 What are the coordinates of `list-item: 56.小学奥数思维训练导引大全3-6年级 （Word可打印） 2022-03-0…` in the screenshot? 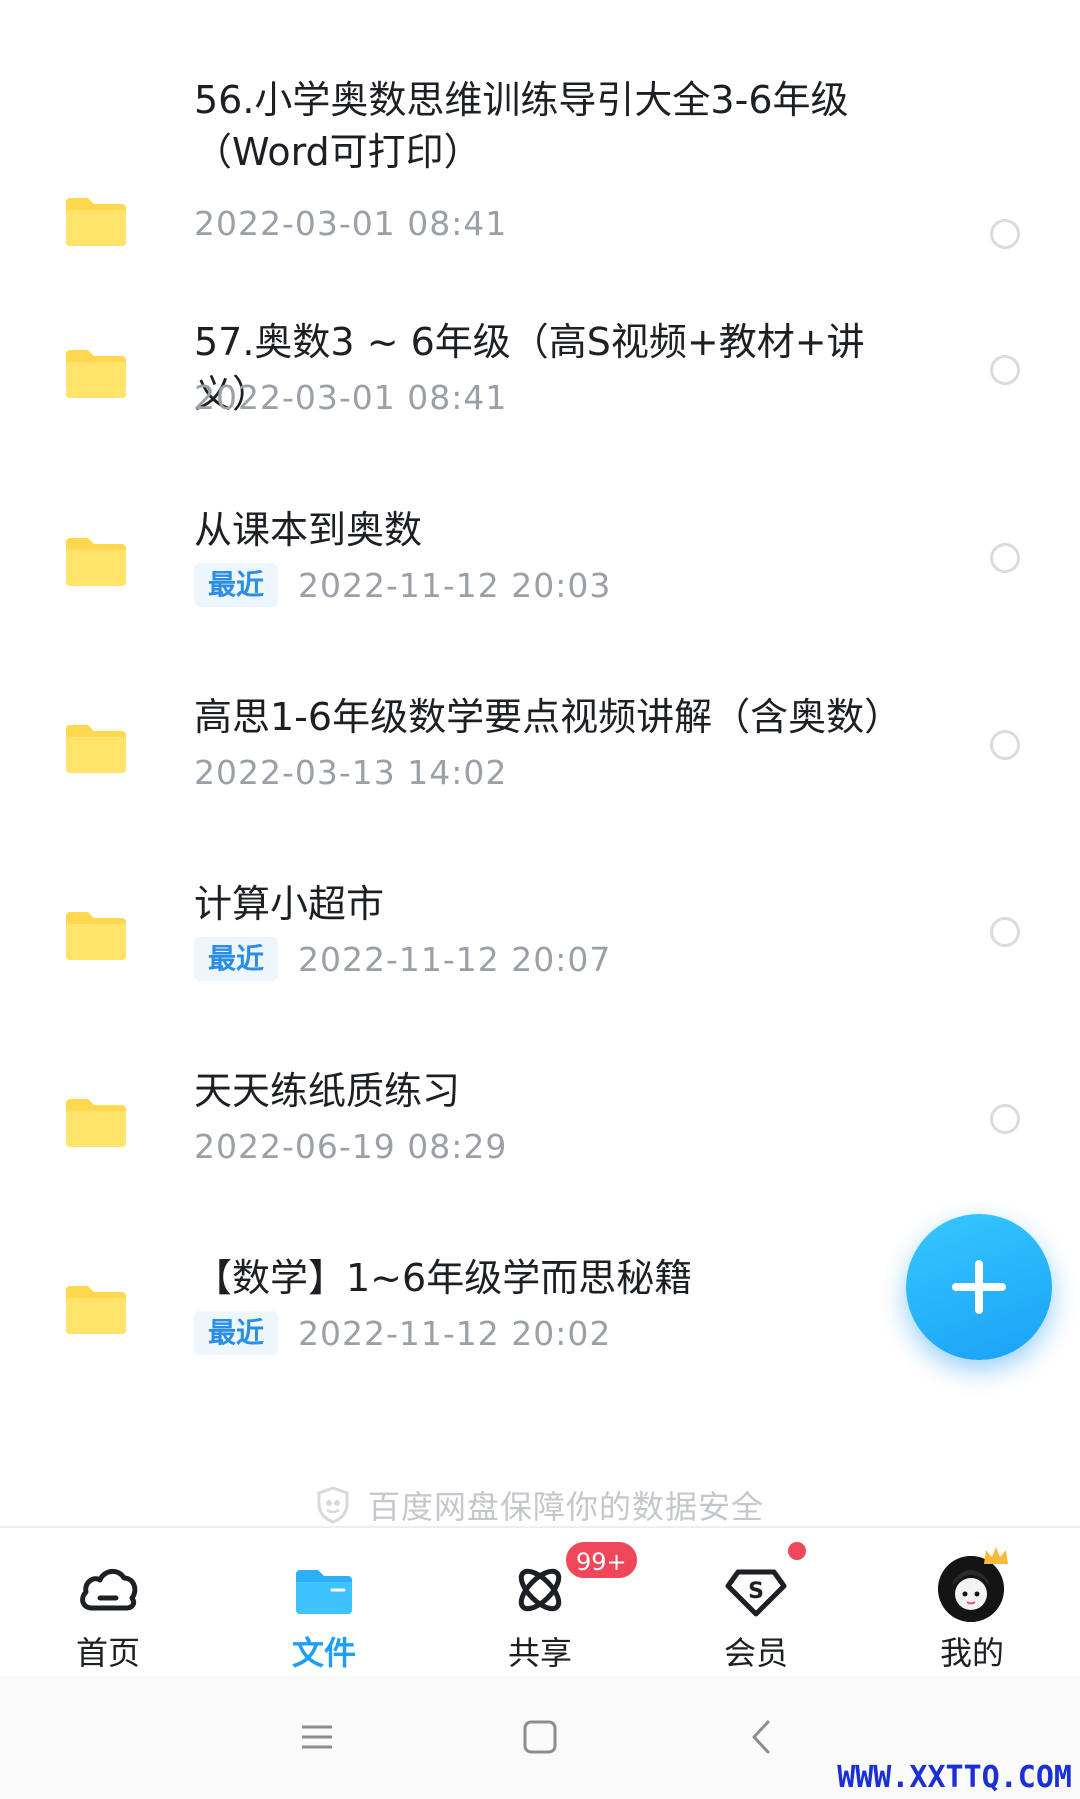 It's located at (540, 164).